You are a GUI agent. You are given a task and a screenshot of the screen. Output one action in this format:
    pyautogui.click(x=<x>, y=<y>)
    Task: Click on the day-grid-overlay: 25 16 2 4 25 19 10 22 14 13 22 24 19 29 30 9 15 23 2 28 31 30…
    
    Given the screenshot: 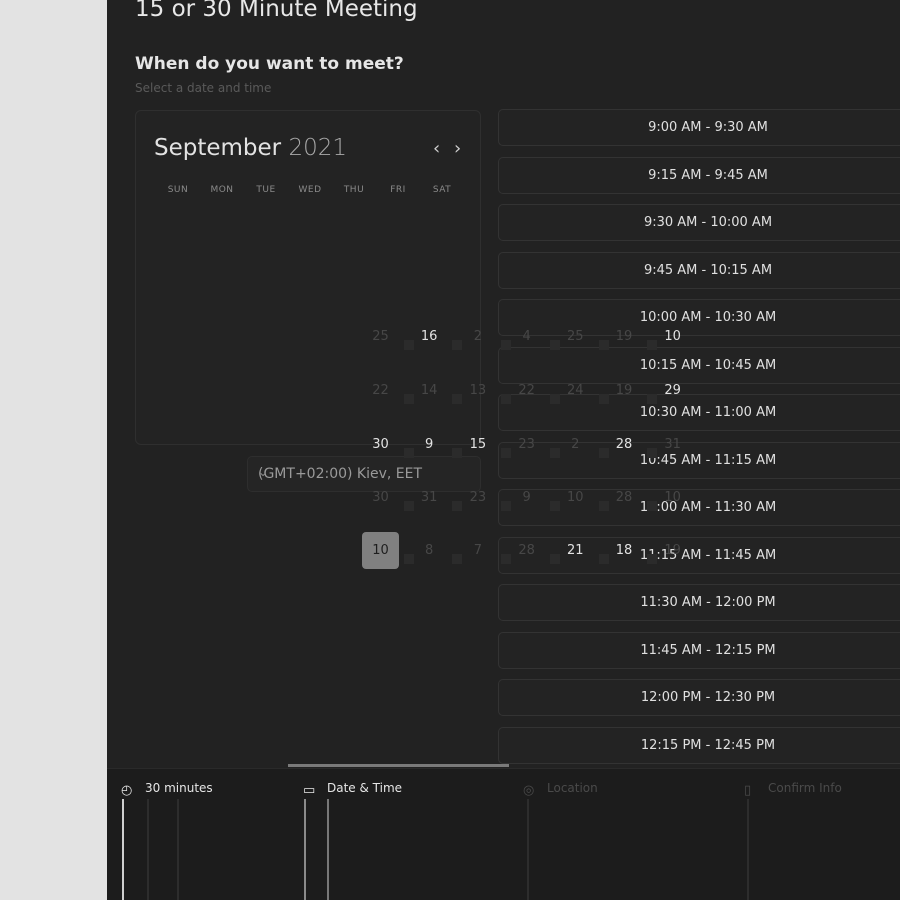 What is the action you would take?
    pyautogui.click(x=533, y=446)
    